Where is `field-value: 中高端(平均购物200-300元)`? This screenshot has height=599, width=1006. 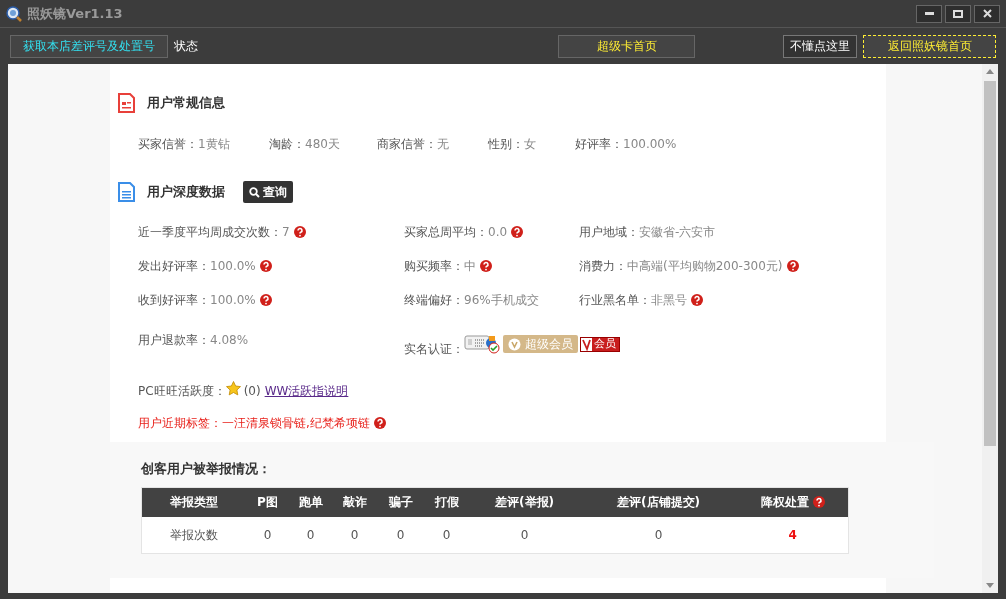 field-value: 中高端(平均购物200-300元) is located at coordinates (705, 266).